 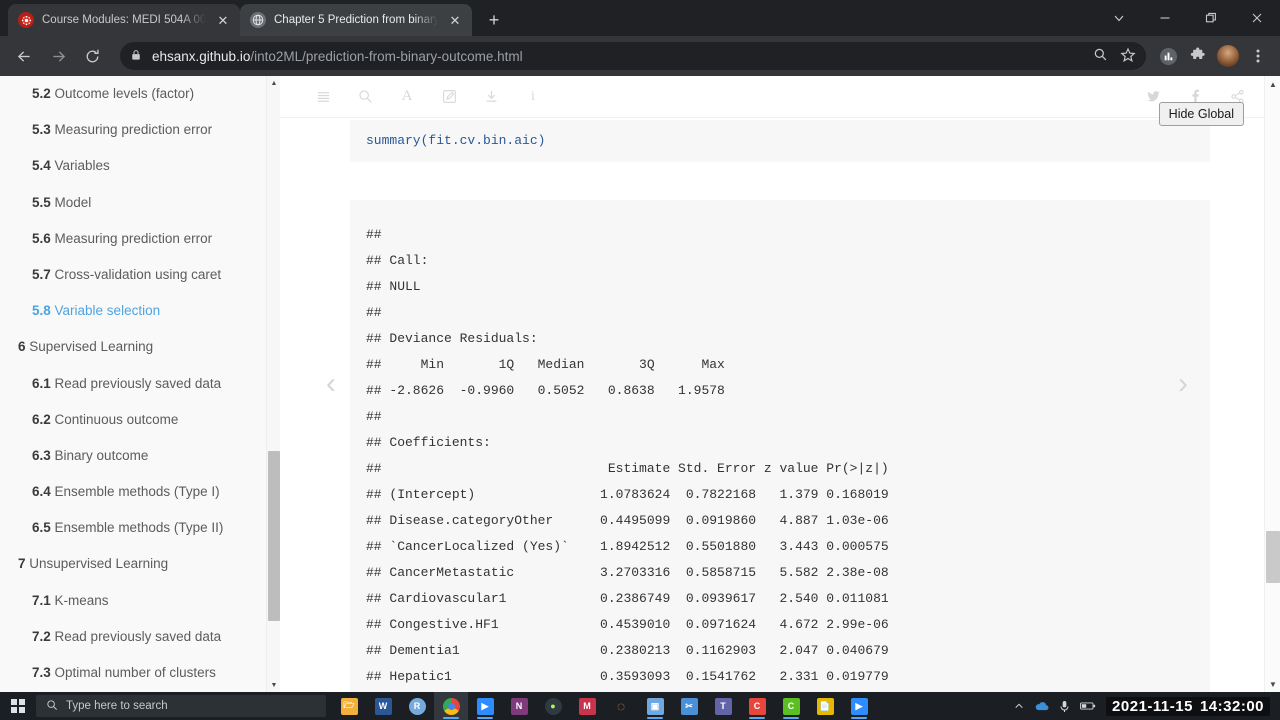 I want to click on microphone-icon, so click(x=1064, y=706).